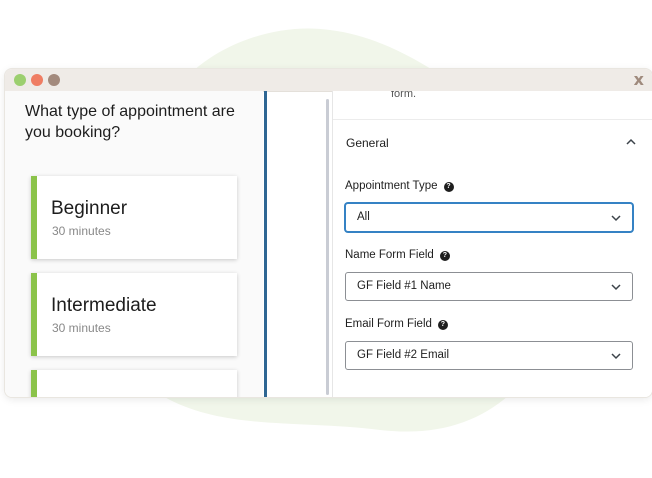  What do you see at coordinates (134, 383) in the screenshot?
I see `appointment-card-partial` at bounding box center [134, 383].